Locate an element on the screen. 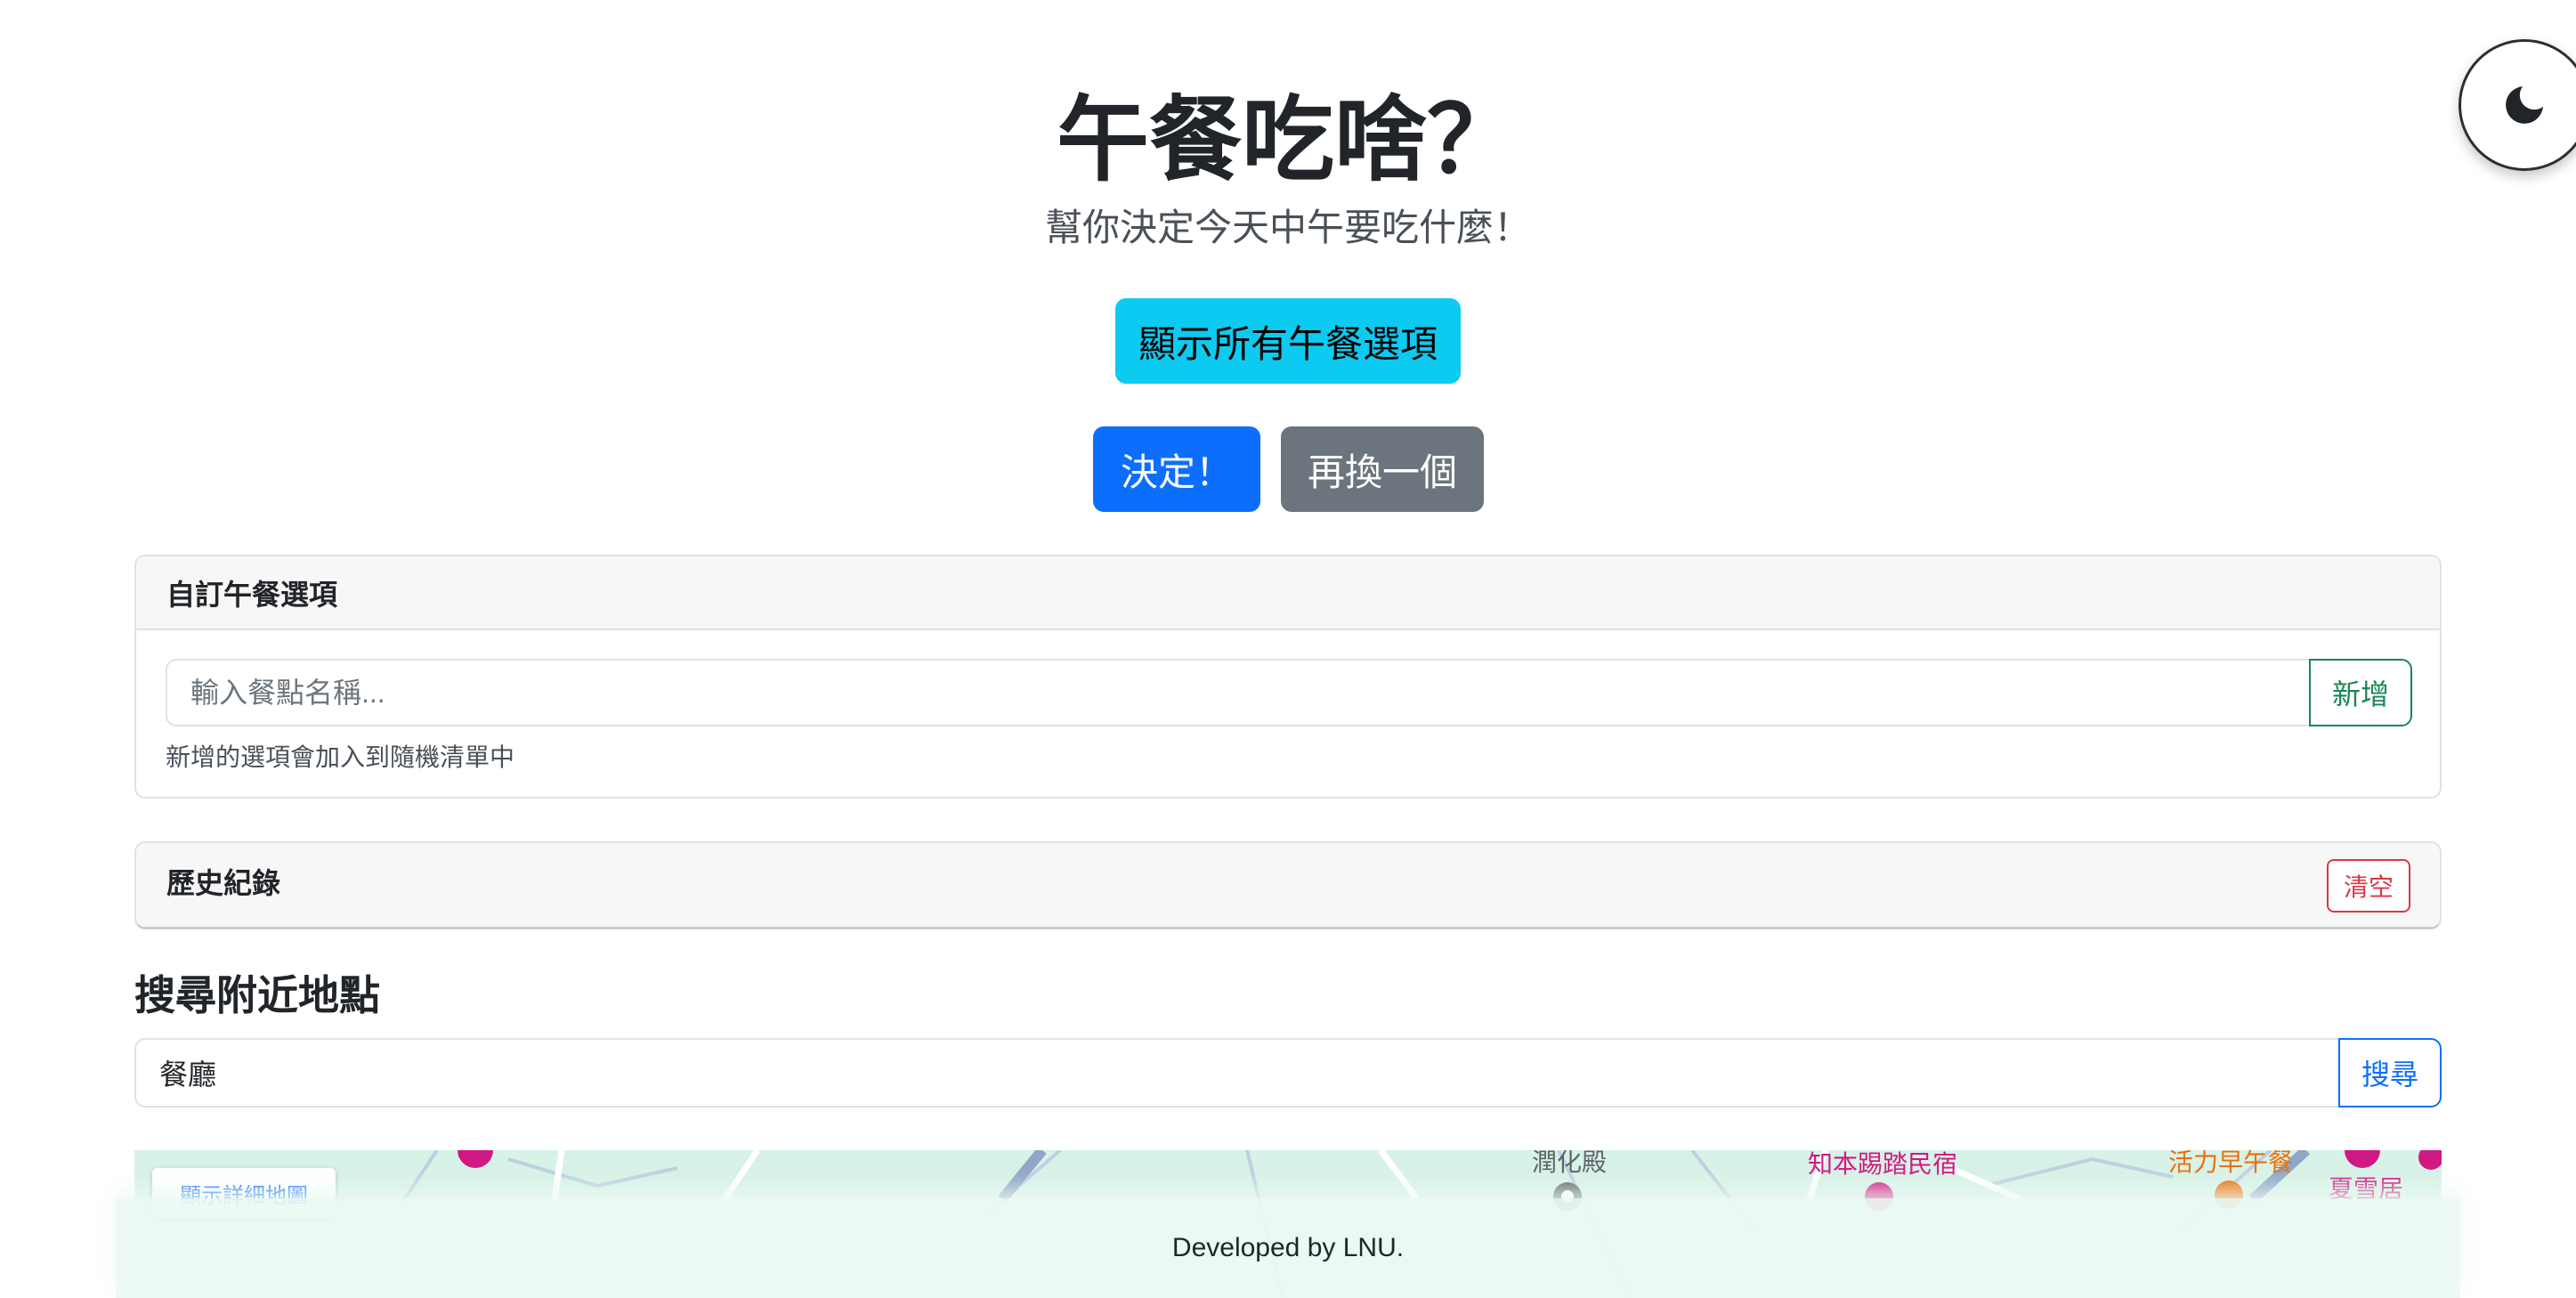 The width and height of the screenshot is (2576, 1298). nearby-search-group: 搜尋 is located at coordinates (1288, 1072).